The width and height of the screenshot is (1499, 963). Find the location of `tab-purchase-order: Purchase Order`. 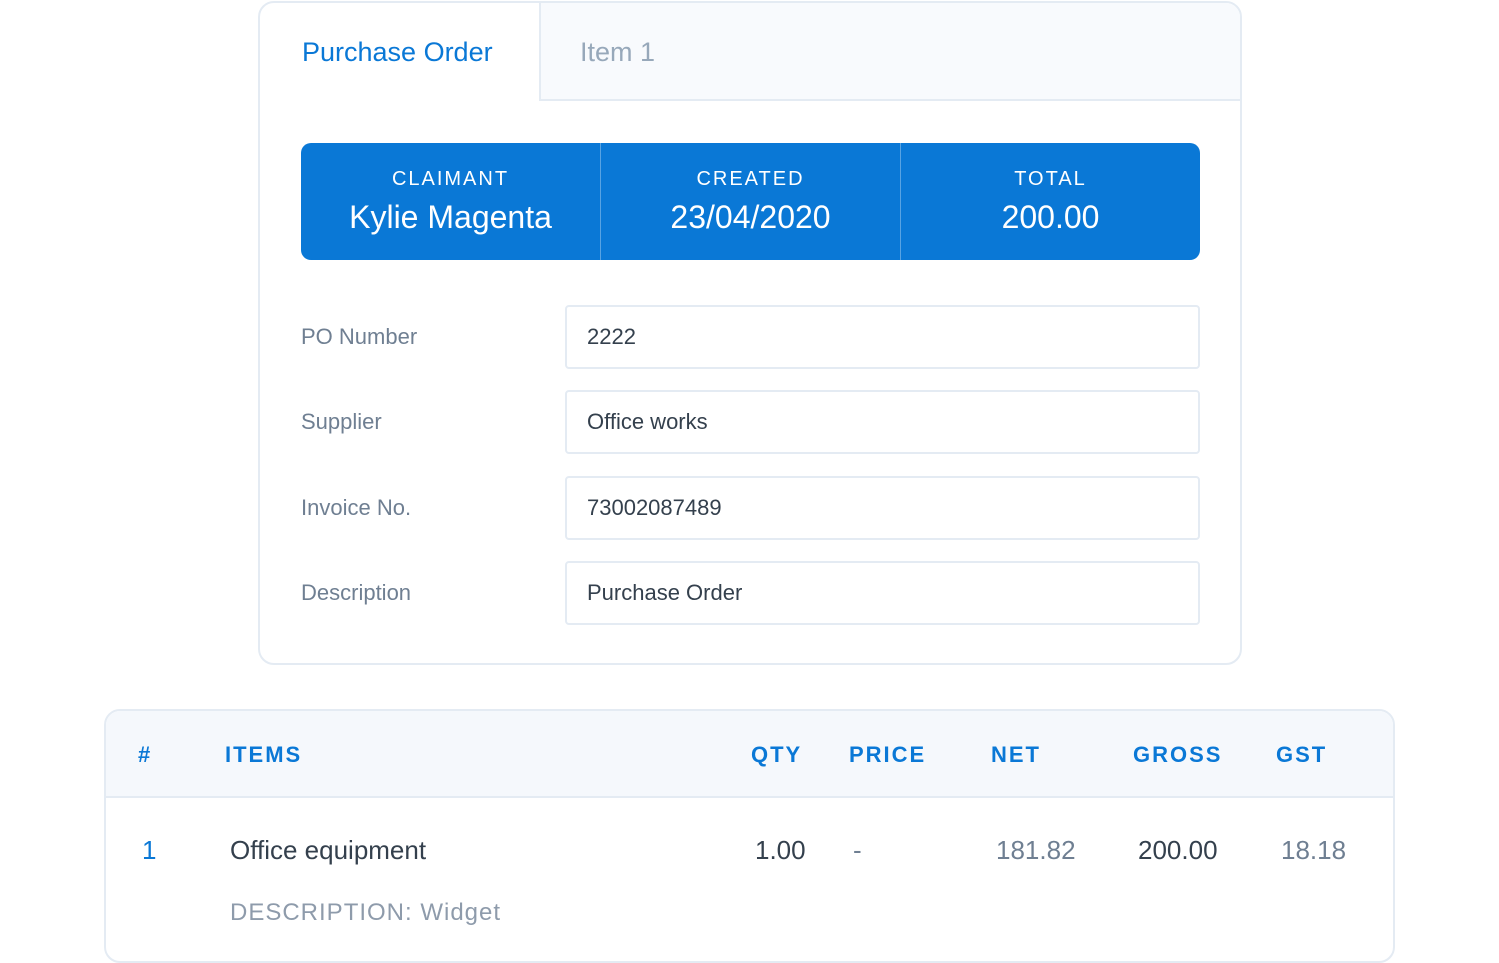

tab-purchase-order: Purchase Order is located at coordinates (397, 52).